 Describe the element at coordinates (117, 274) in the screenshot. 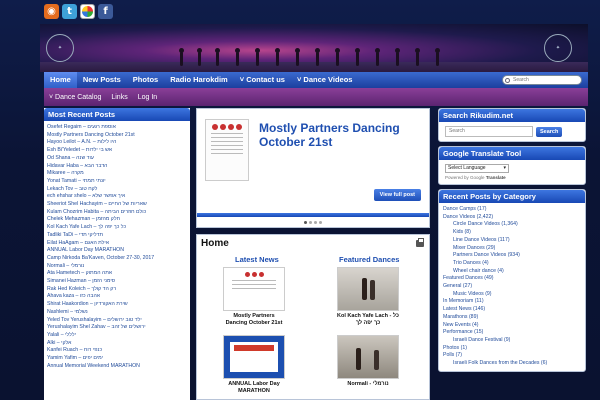

I see `recent-post-link: Ata Hametech – אתה המתוק` at that location.